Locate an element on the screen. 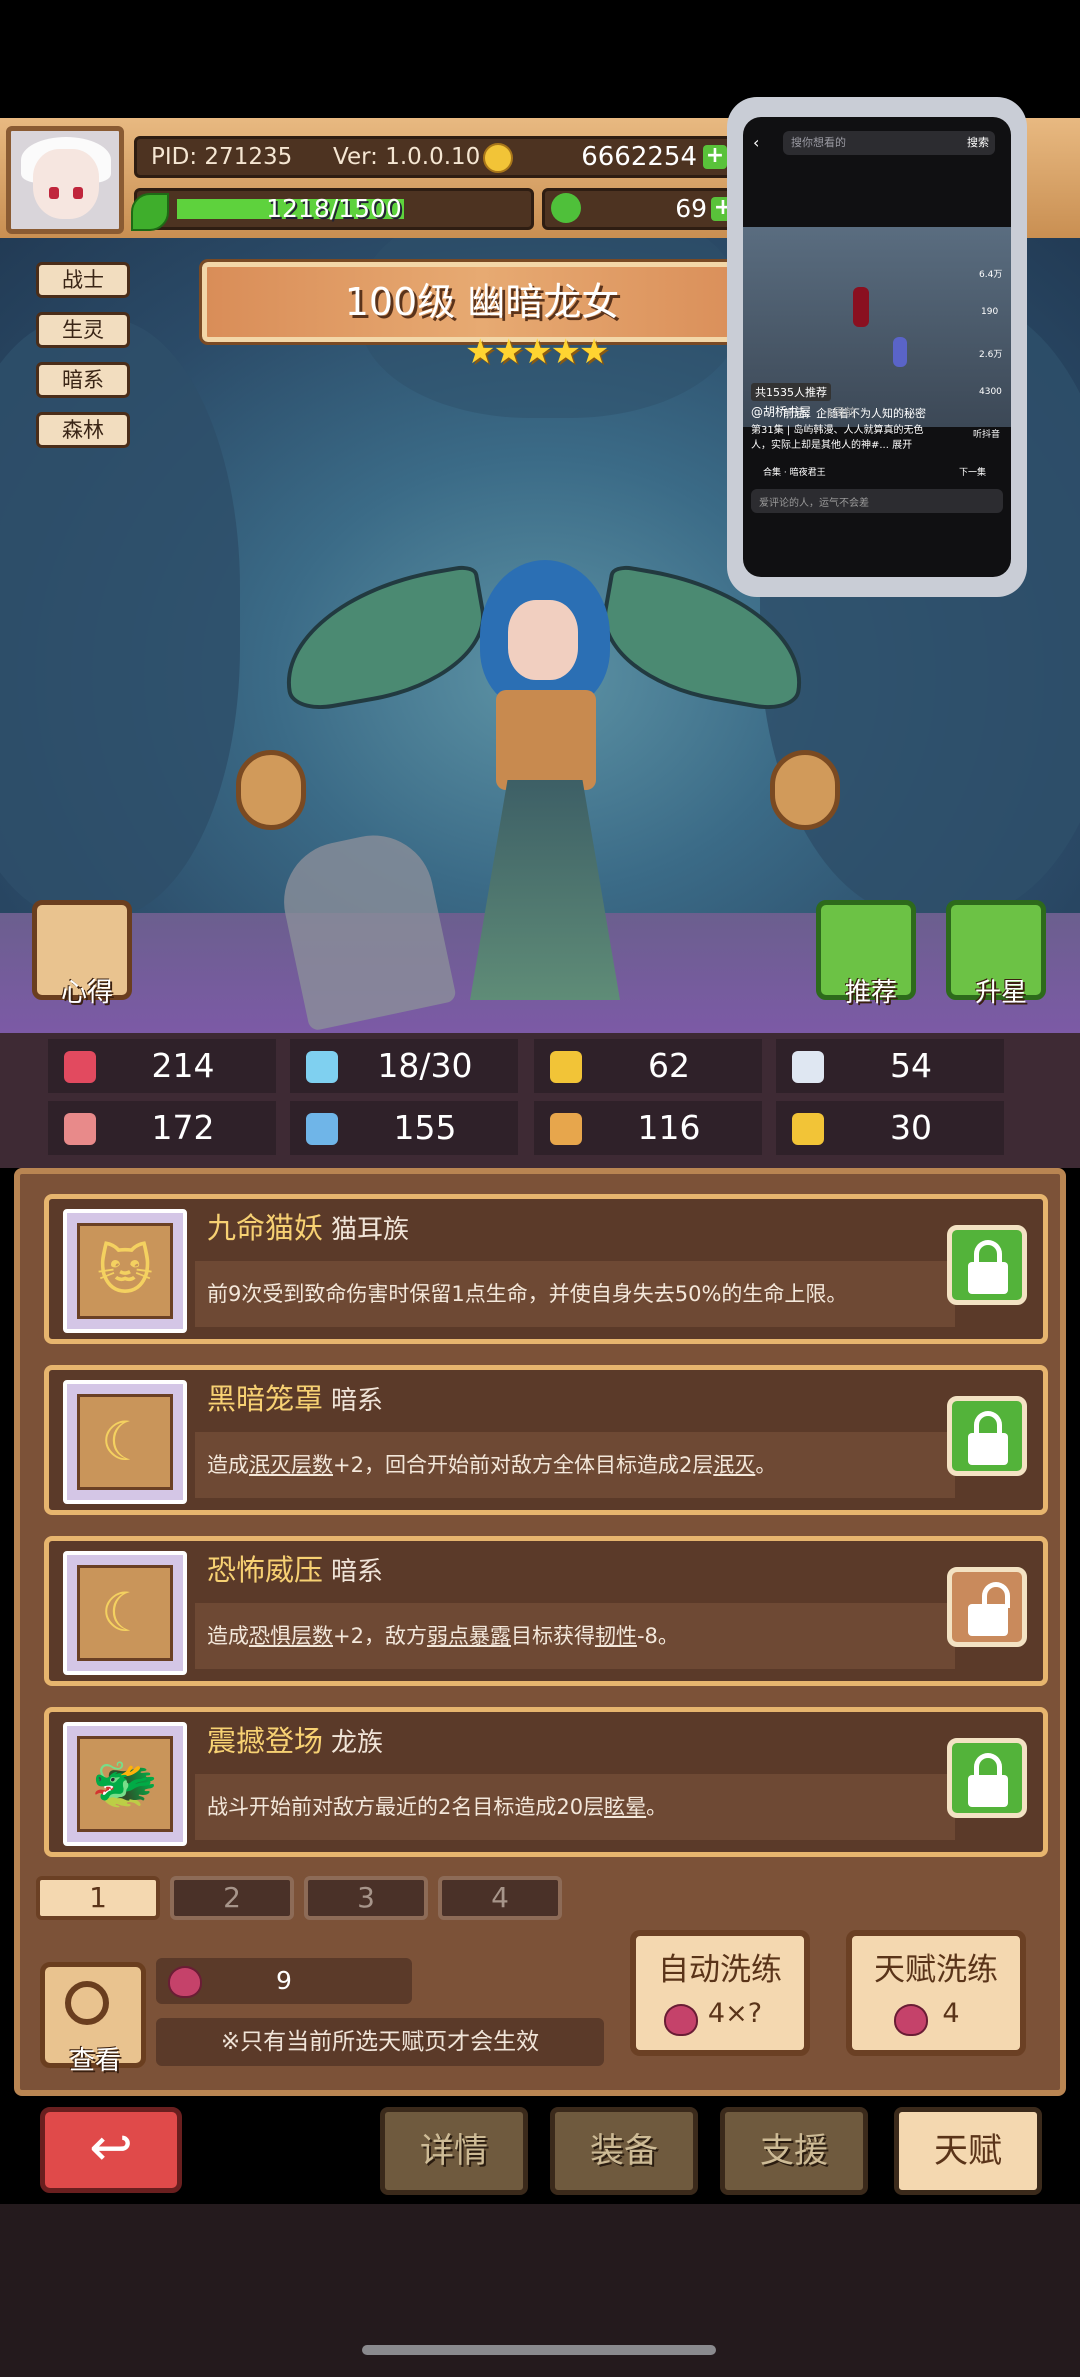 The image size is (1080, 2377). video-search-input: 搜你想看的 搜索 is located at coordinates (889, 143).